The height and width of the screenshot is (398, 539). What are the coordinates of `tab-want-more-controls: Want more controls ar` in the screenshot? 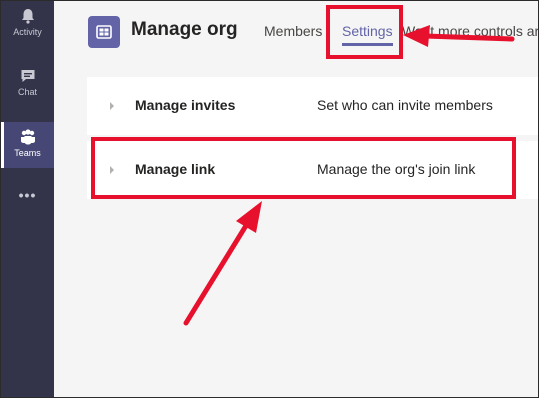 It's located at (470, 31).